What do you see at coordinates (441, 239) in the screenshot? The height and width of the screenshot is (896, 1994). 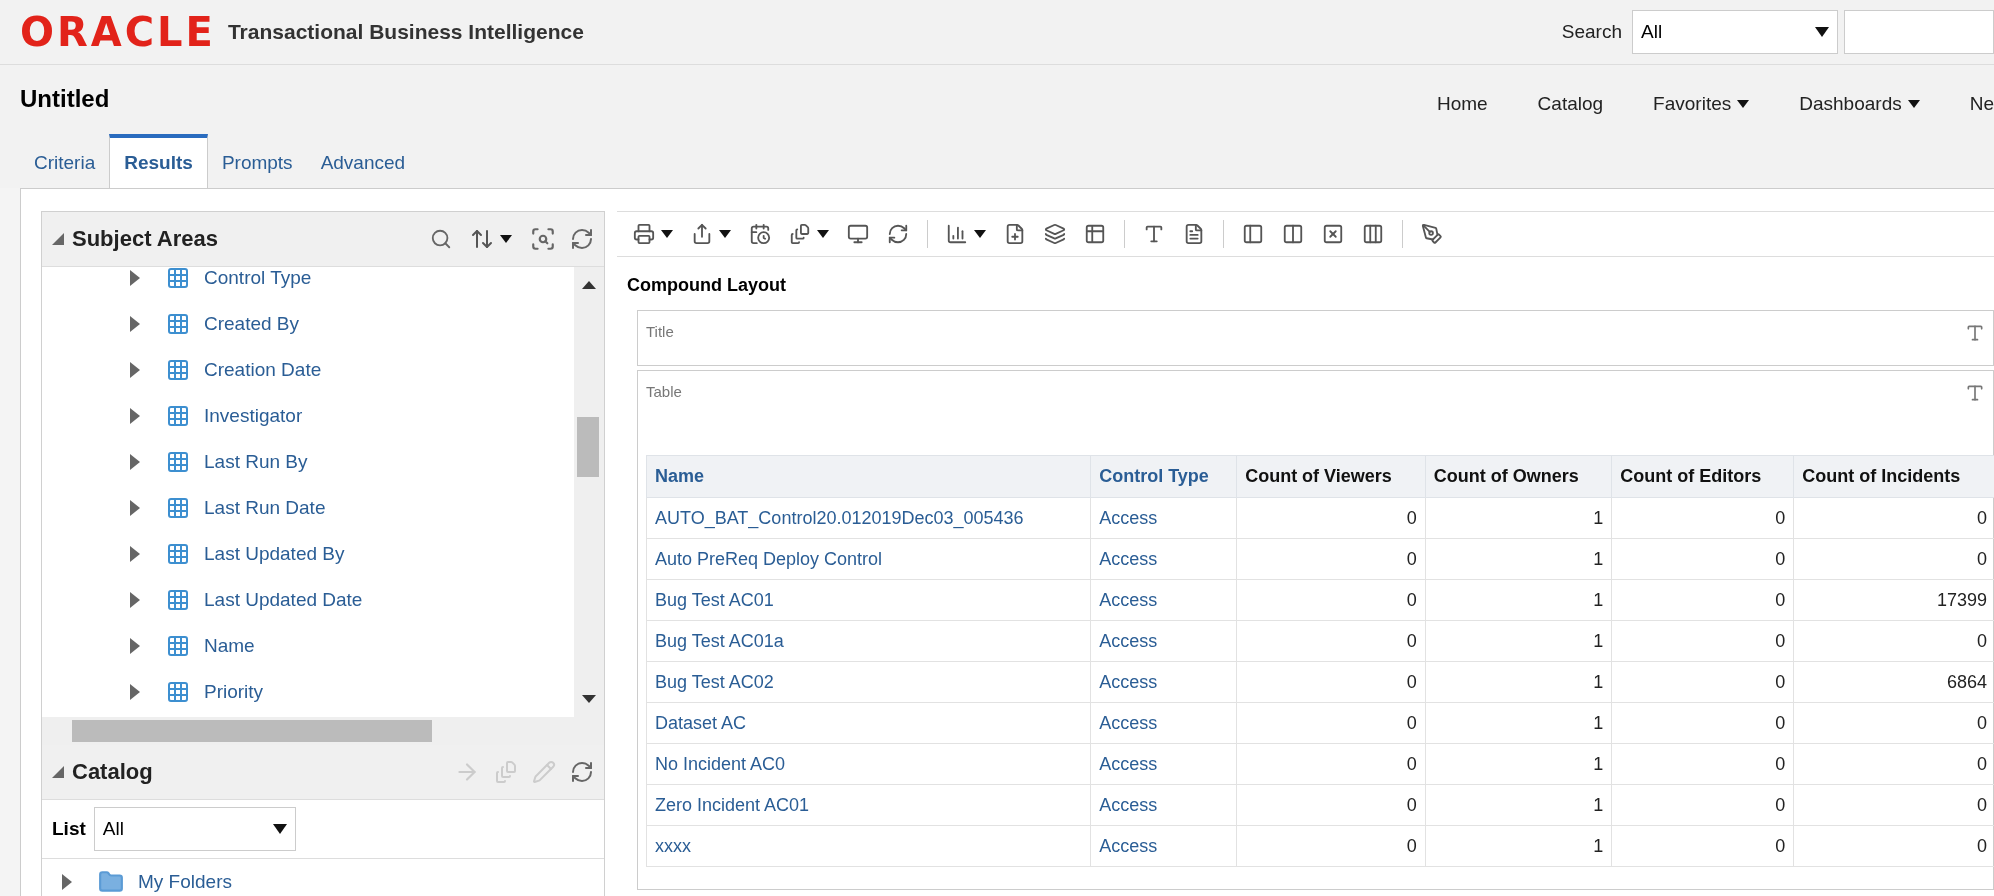 I see `search-icon` at bounding box center [441, 239].